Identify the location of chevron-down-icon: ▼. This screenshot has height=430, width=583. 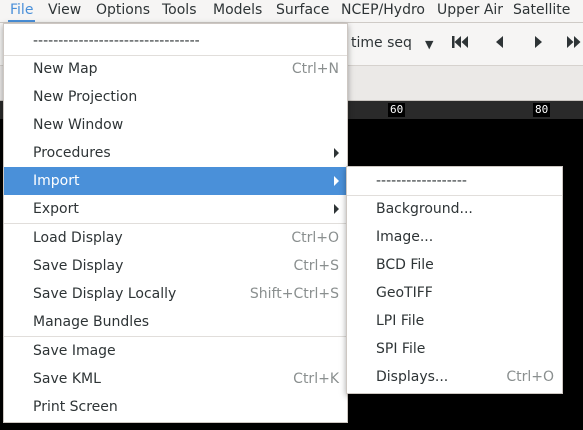
(429, 45).